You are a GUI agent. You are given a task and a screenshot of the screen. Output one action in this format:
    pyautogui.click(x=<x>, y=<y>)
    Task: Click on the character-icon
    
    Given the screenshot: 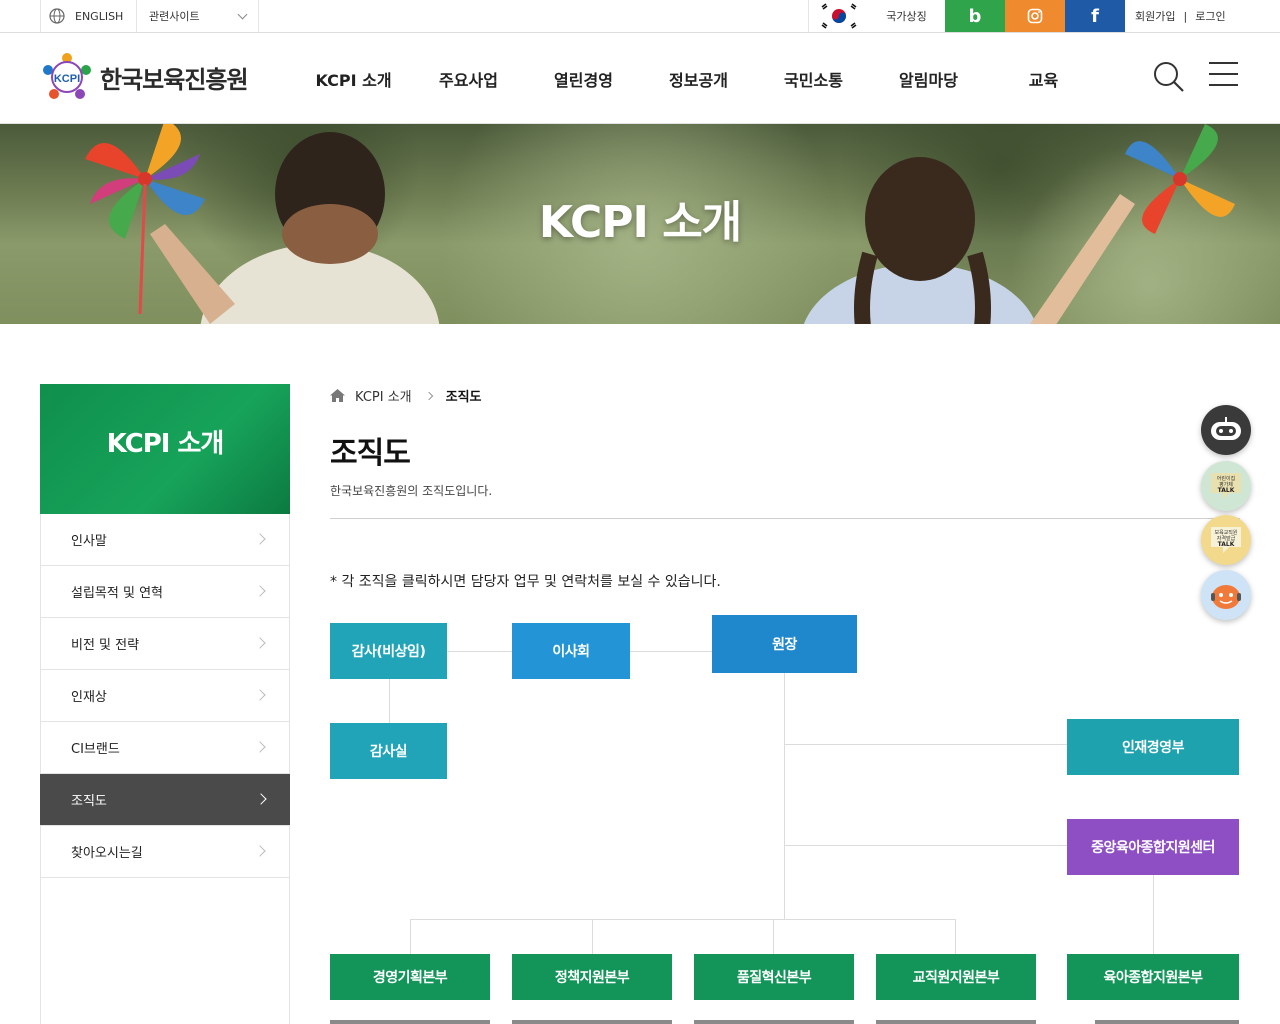 What is the action you would take?
    pyautogui.click(x=1226, y=597)
    